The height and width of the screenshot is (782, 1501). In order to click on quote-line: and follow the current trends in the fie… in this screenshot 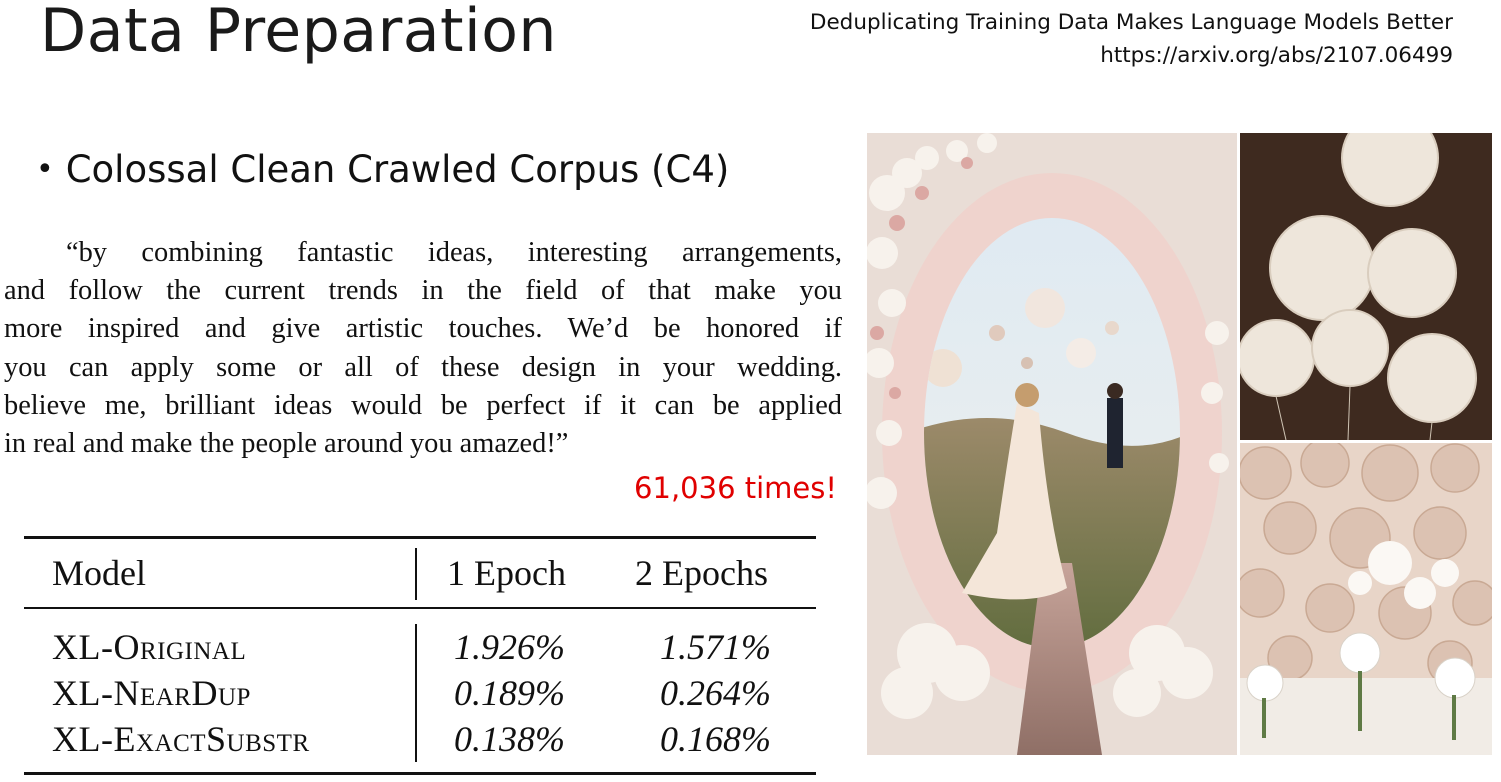, I will do `click(423, 291)`.